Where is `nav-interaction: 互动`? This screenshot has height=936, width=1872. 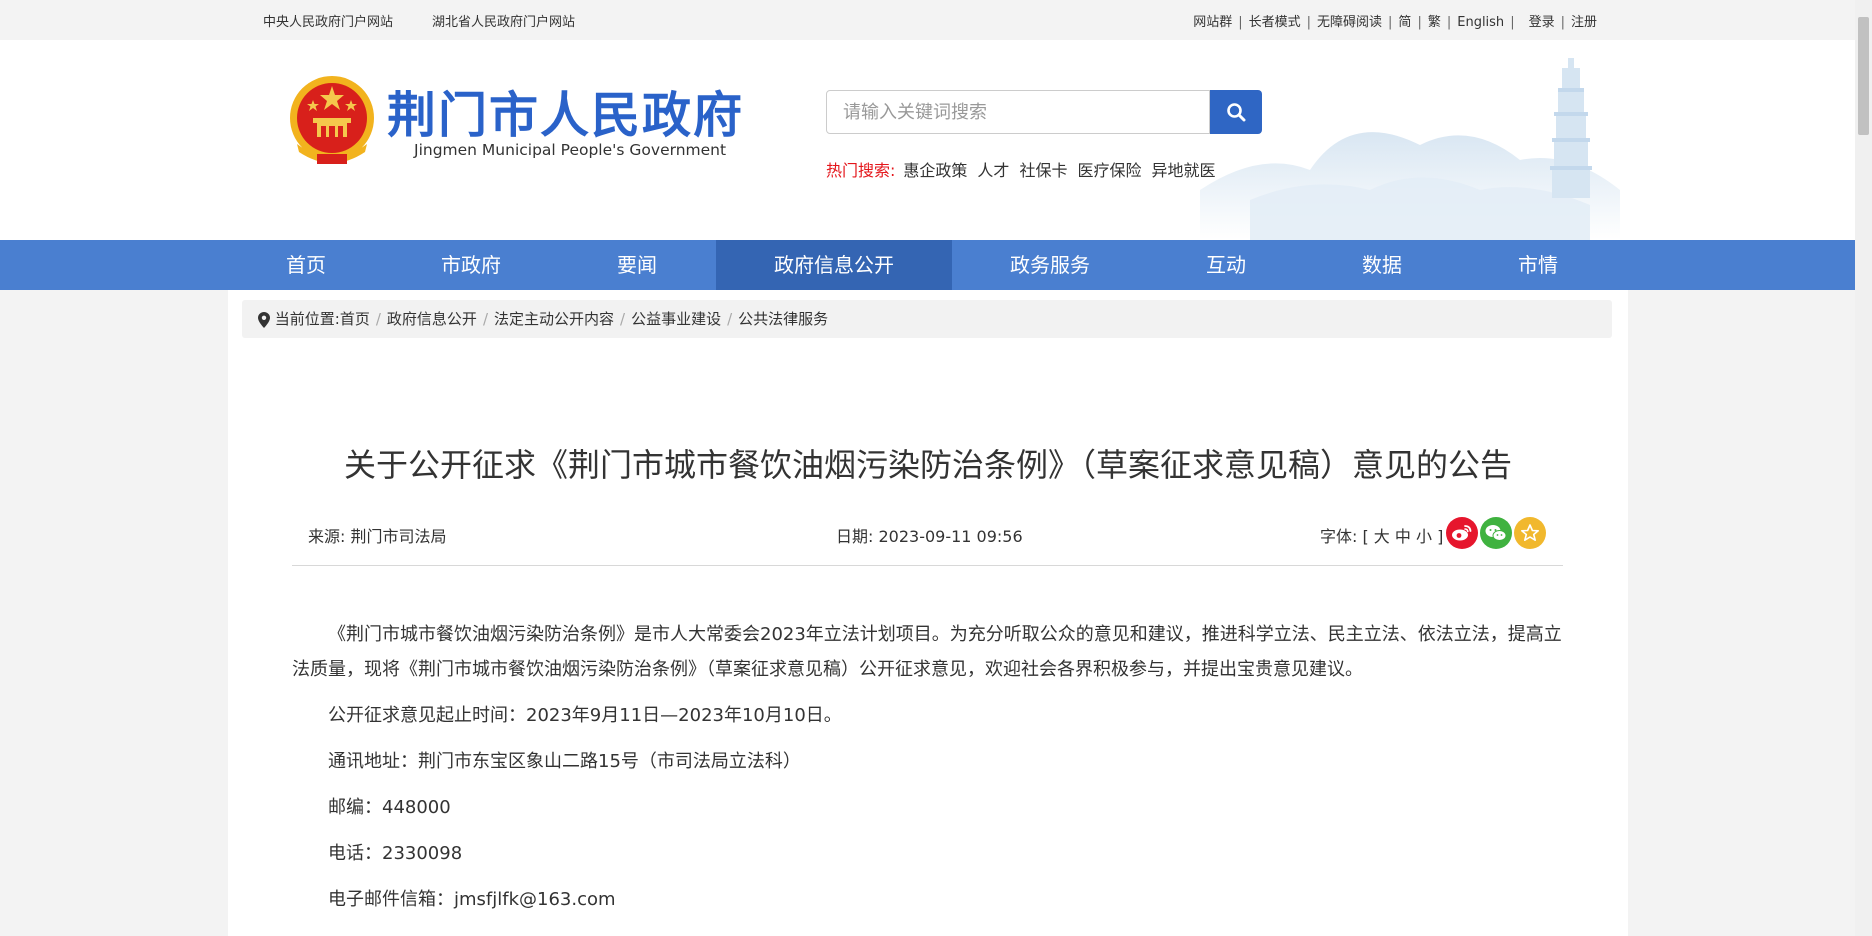
nav-interaction: 互动 is located at coordinates (1226, 265).